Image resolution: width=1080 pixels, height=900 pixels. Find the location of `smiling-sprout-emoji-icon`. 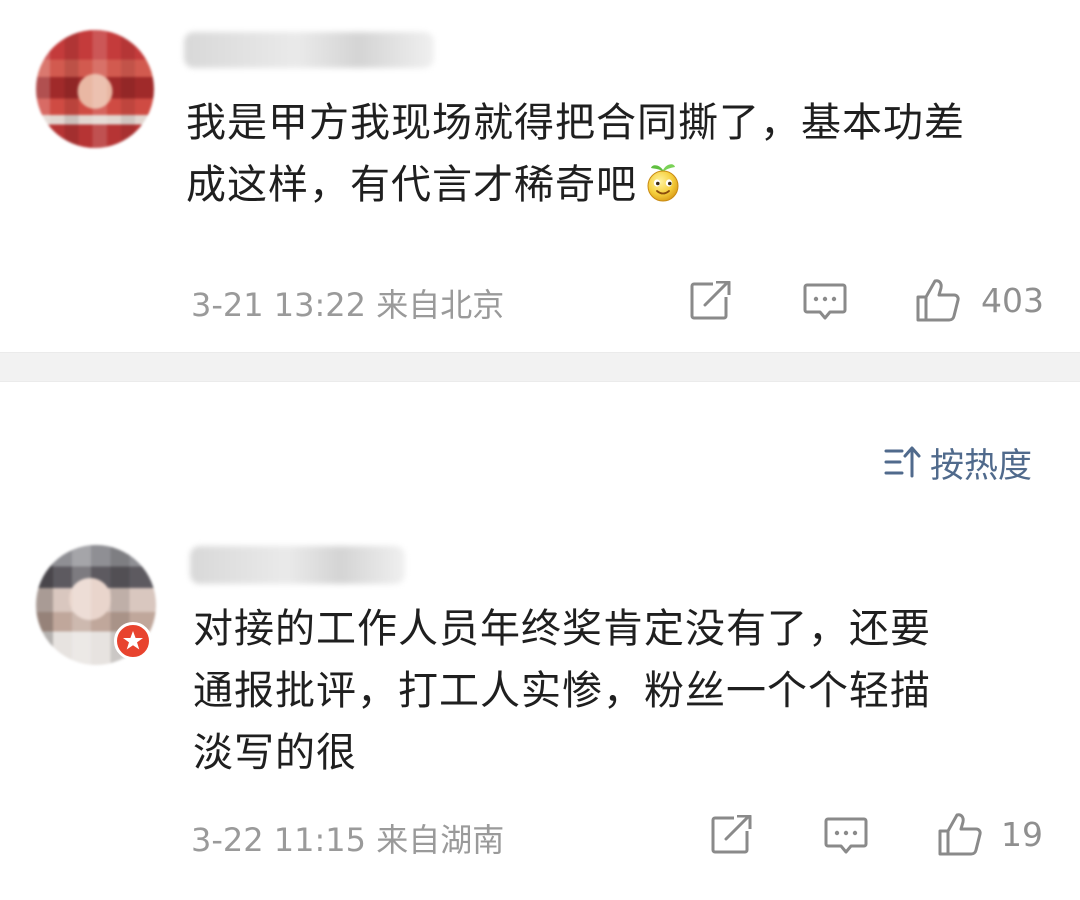

smiling-sprout-emoji-icon is located at coordinates (663, 183).